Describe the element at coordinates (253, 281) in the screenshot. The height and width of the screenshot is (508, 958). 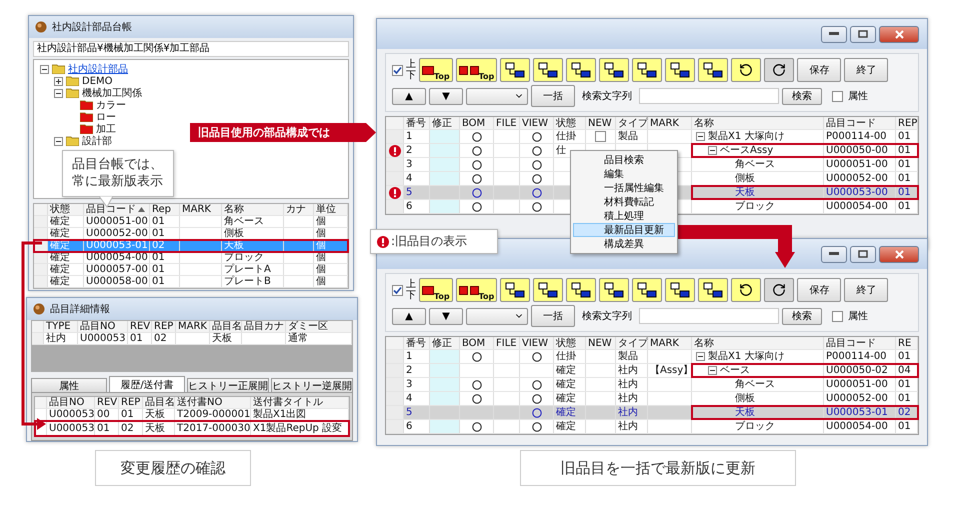
I see `table-cell: プレートB` at that location.